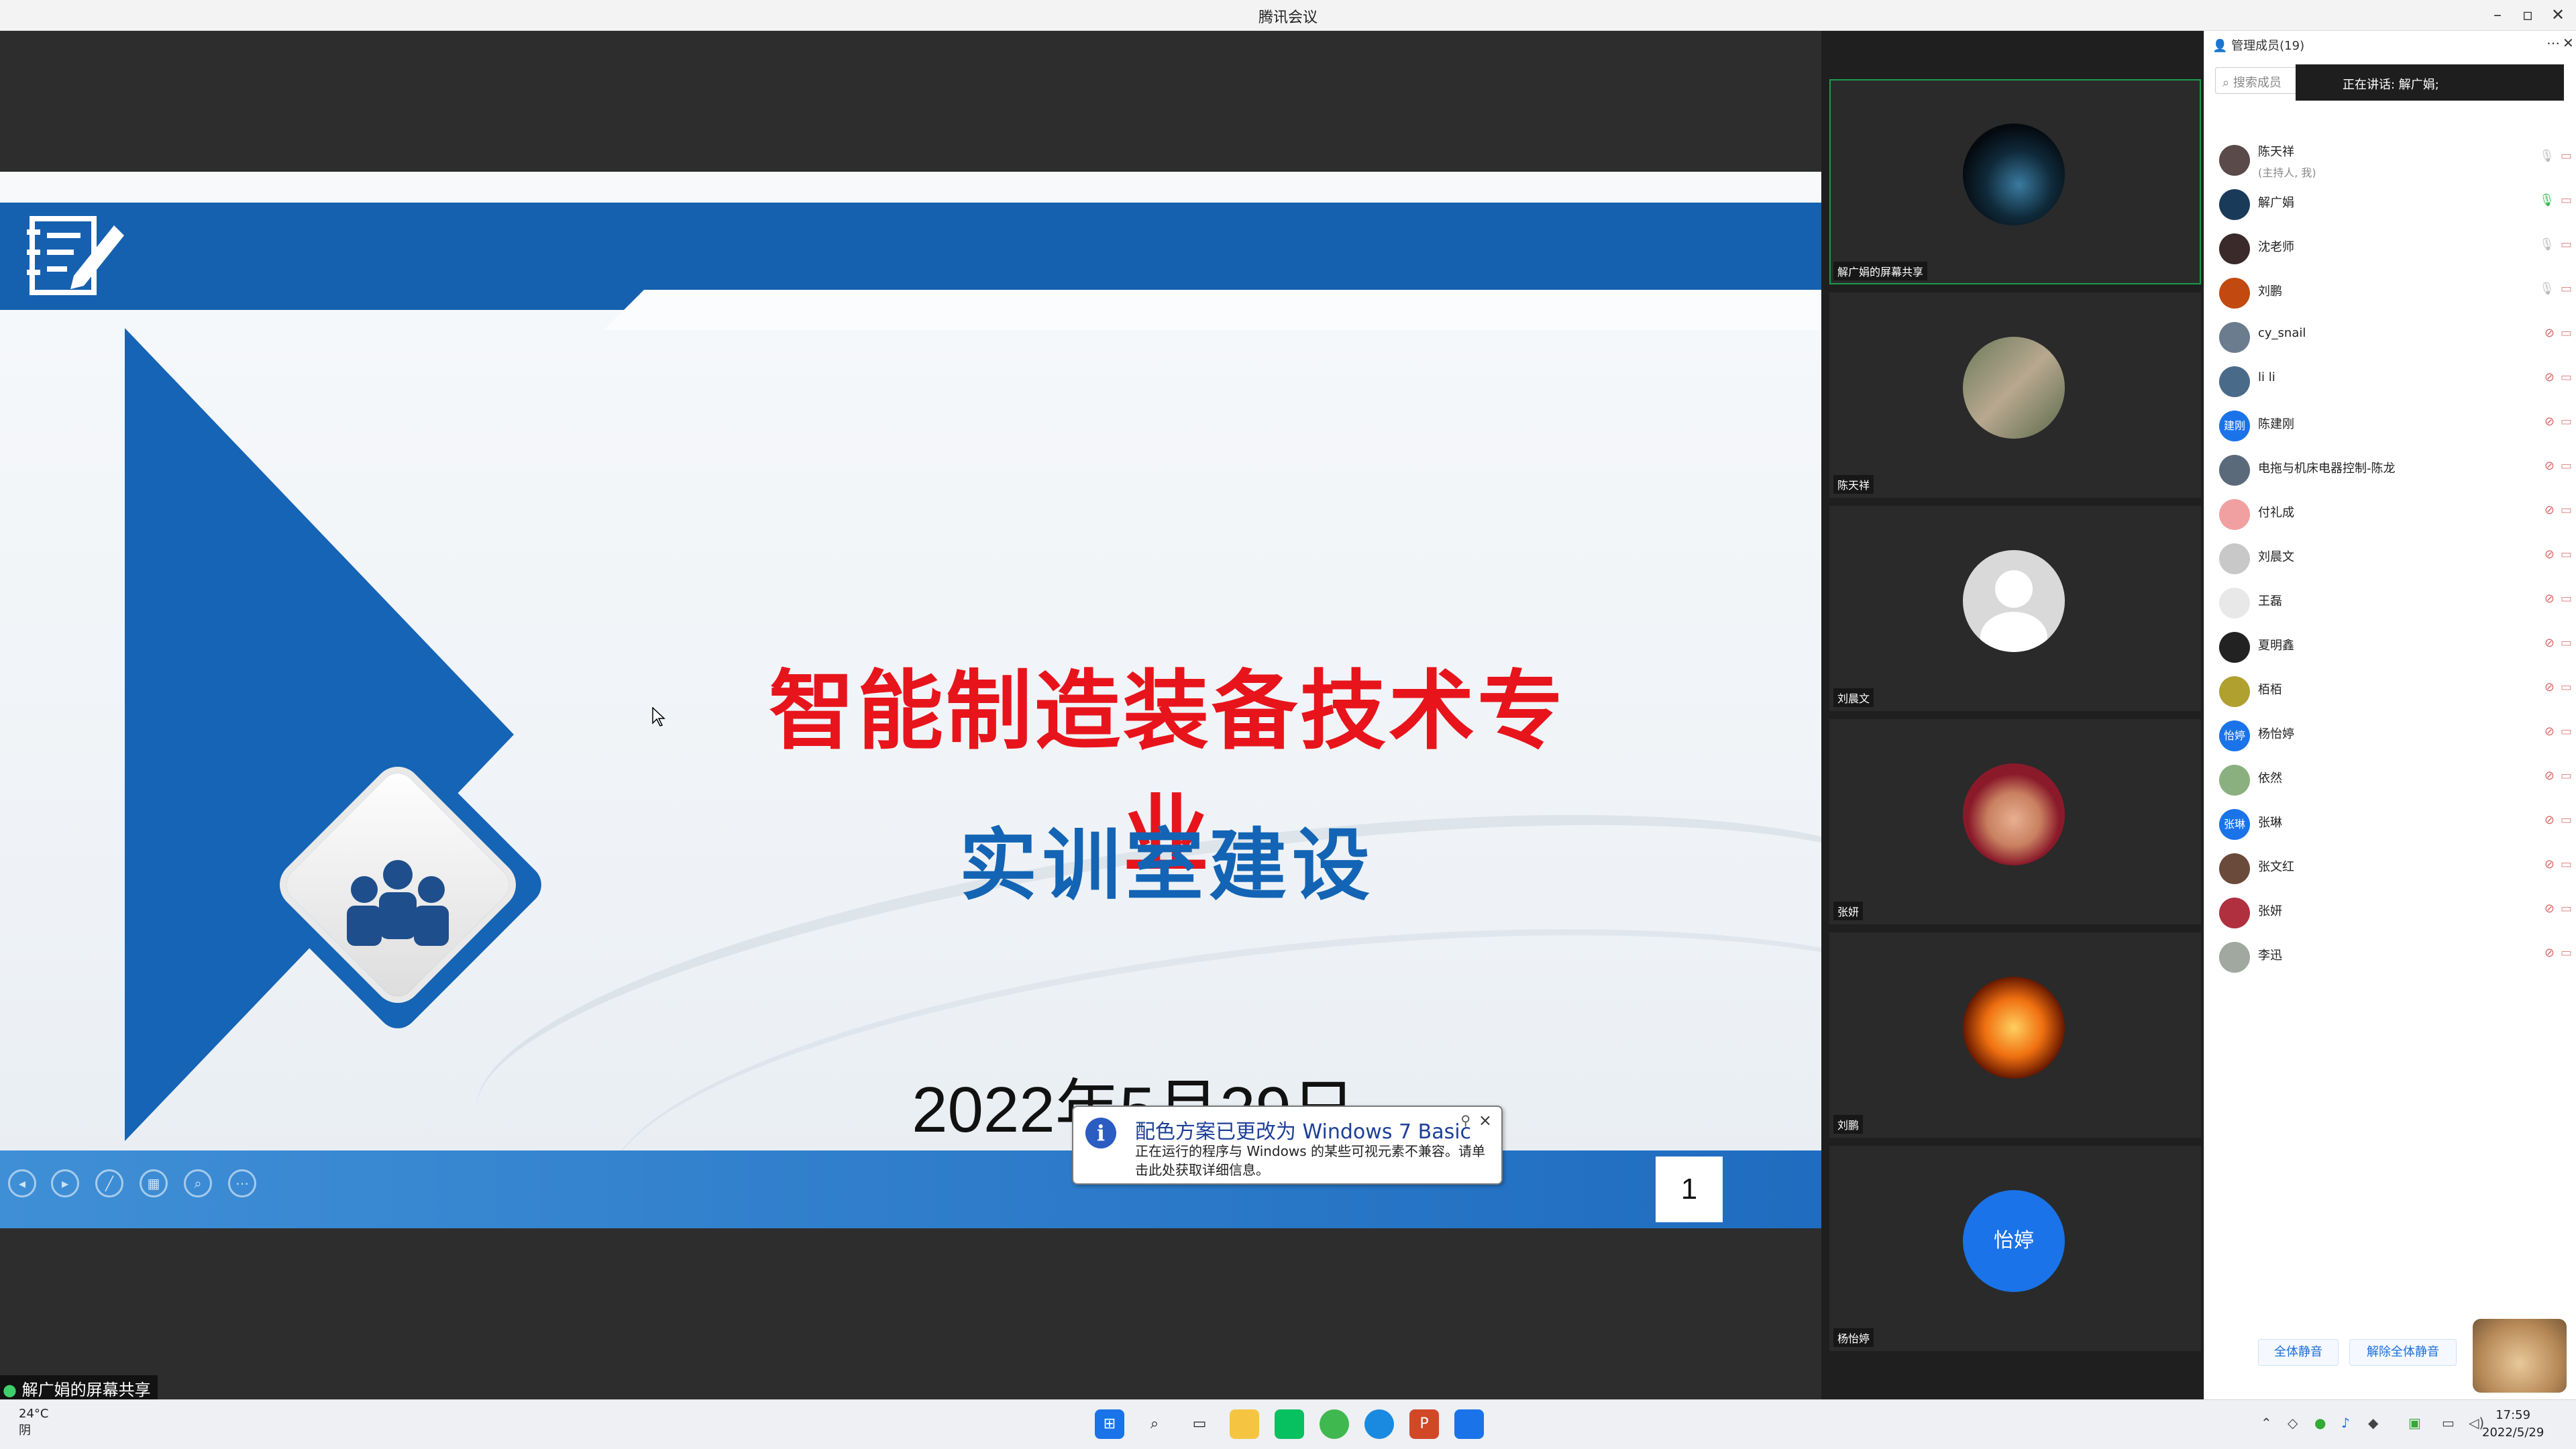 The width and height of the screenshot is (2576, 1449). What do you see at coordinates (2015, 181) in the screenshot?
I see `video-tile: 解广娟的屏幕共享` at bounding box center [2015, 181].